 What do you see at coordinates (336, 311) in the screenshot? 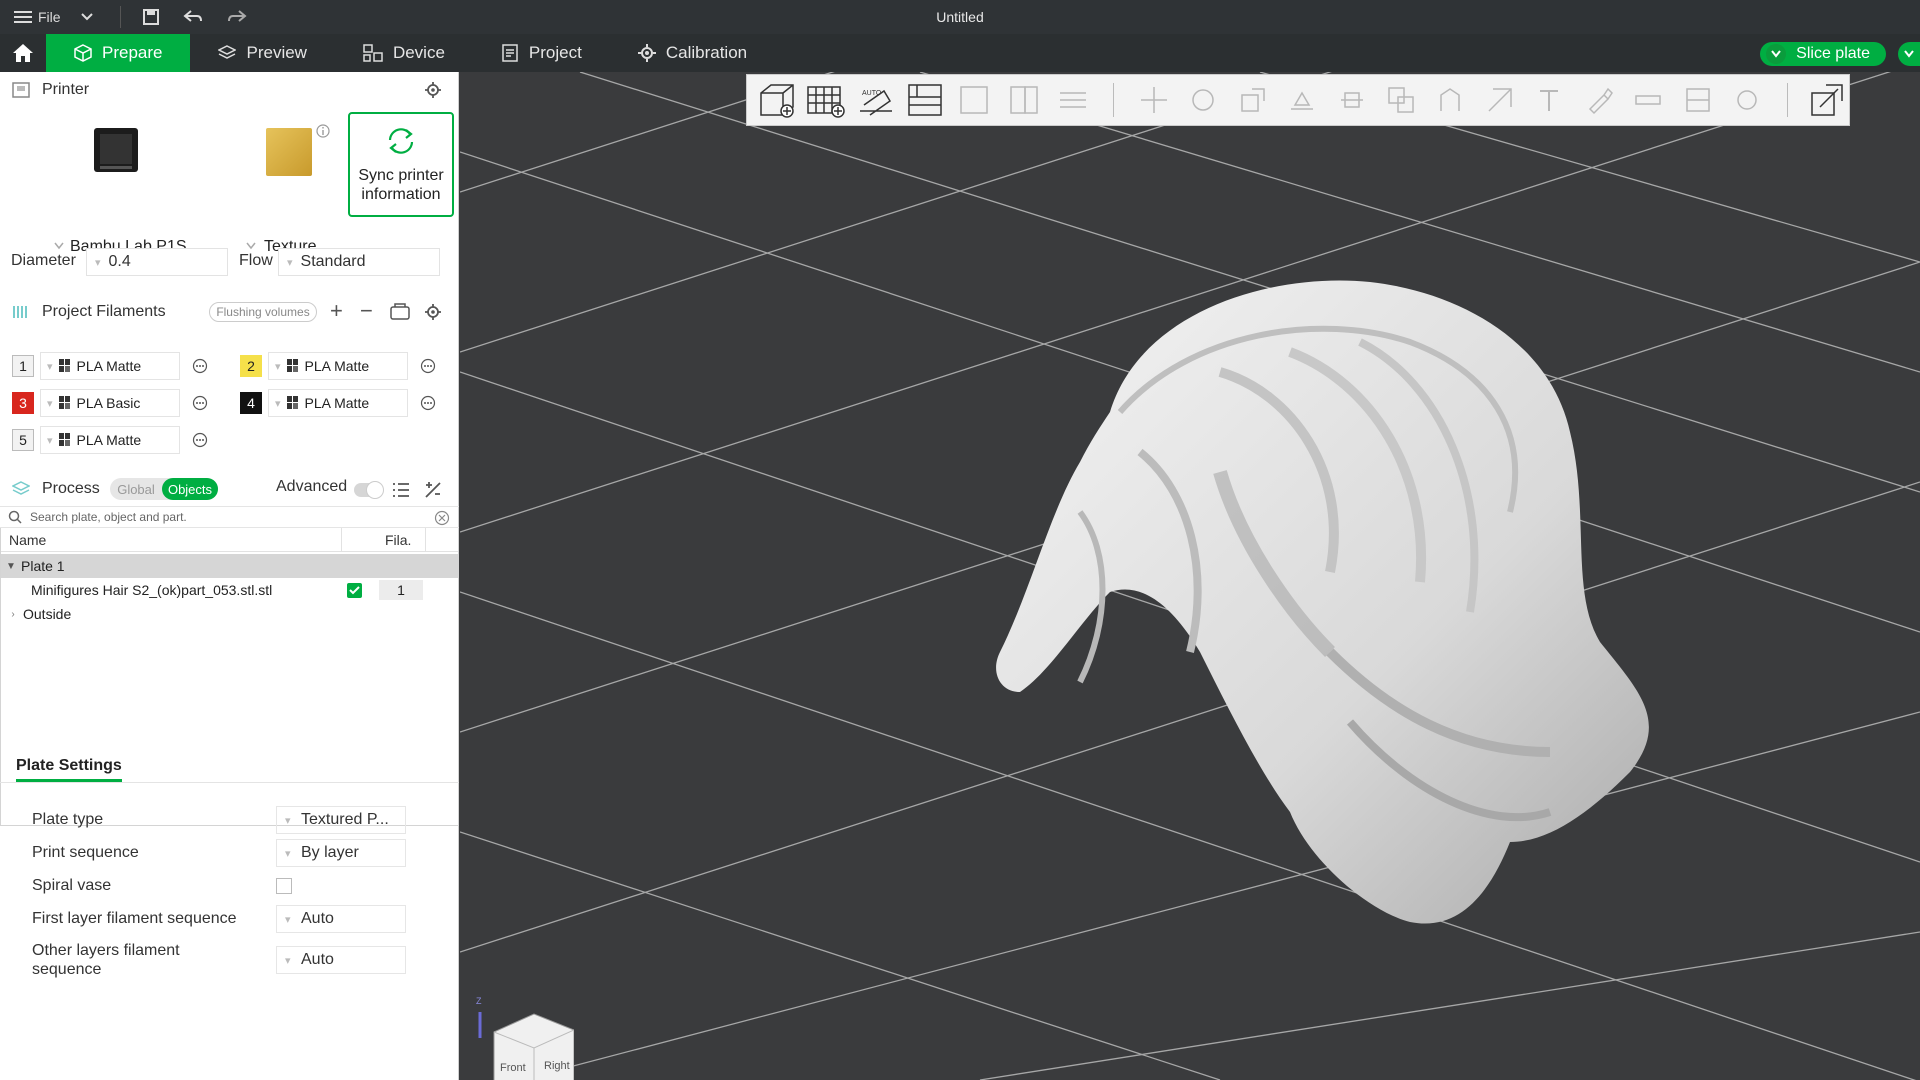
I see `add-filament-icon: +` at bounding box center [336, 311].